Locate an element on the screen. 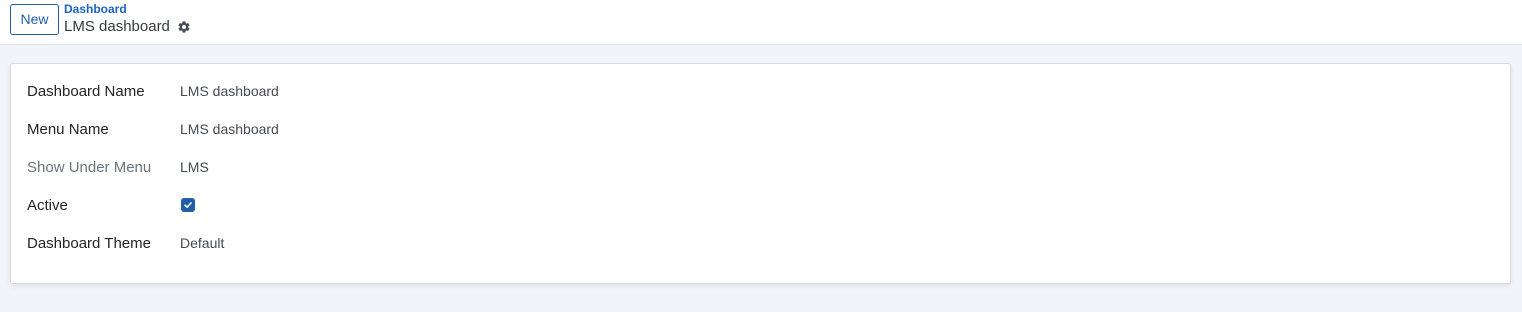 The width and height of the screenshot is (1522, 312). menu-name-label: Menu Name is located at coordinates (68, 129).